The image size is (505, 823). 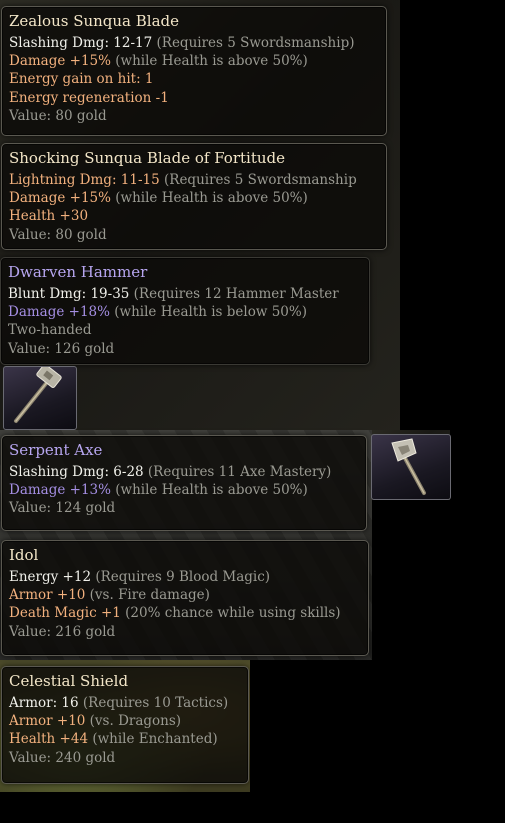 I want to click on modifier-line: Damage +18% (while Health is below 50%), so click(x=185, y=312).